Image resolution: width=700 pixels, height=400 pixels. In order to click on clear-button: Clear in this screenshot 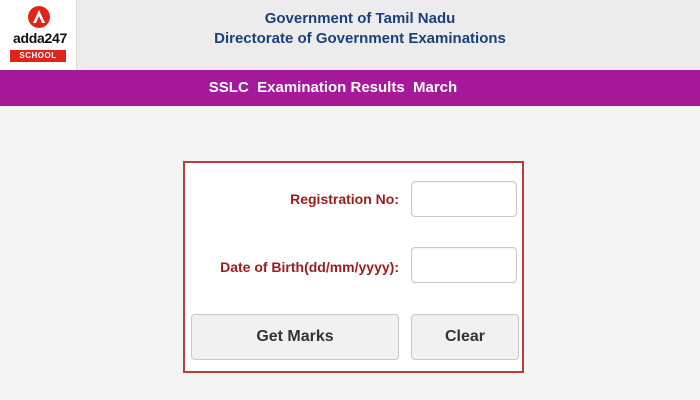, I will do `click(465, 337)`.